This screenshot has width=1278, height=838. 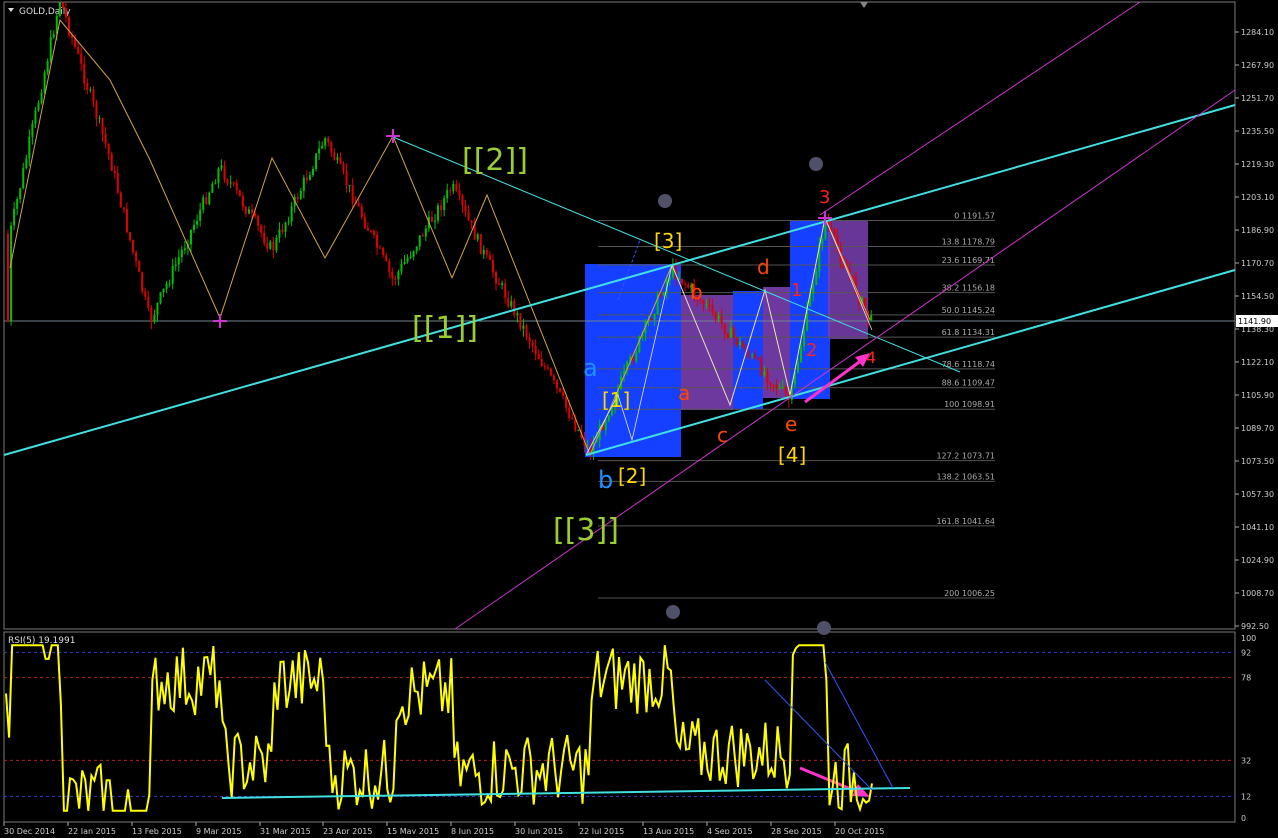 I want to click on wave-label-1-red: 1, so click(x=796, y=290).